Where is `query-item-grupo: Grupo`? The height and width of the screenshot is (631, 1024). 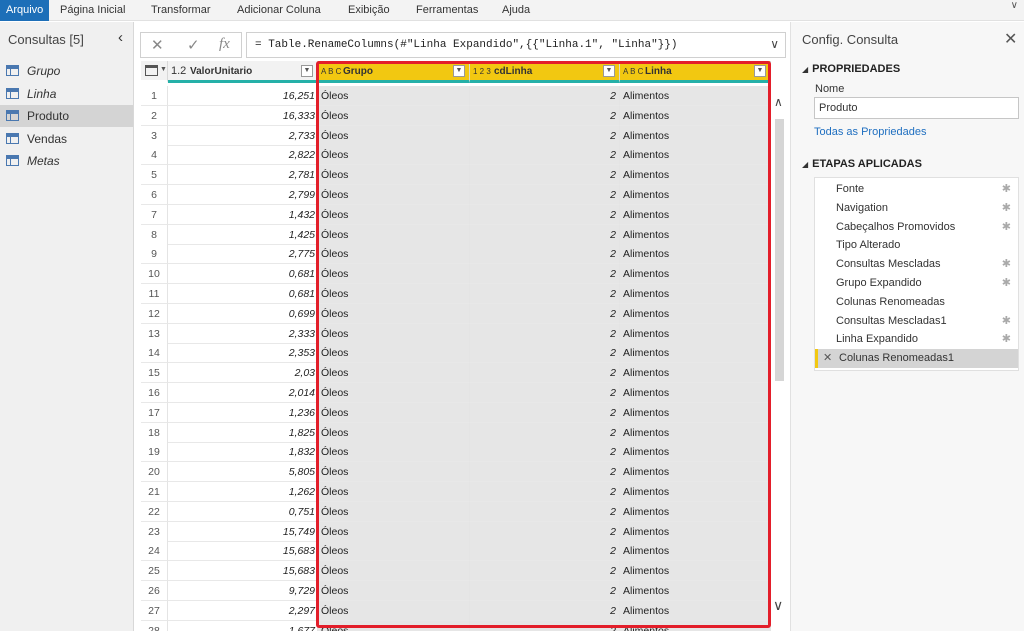 query-item-grupo: Grupo is located at coordinates (66, 71).